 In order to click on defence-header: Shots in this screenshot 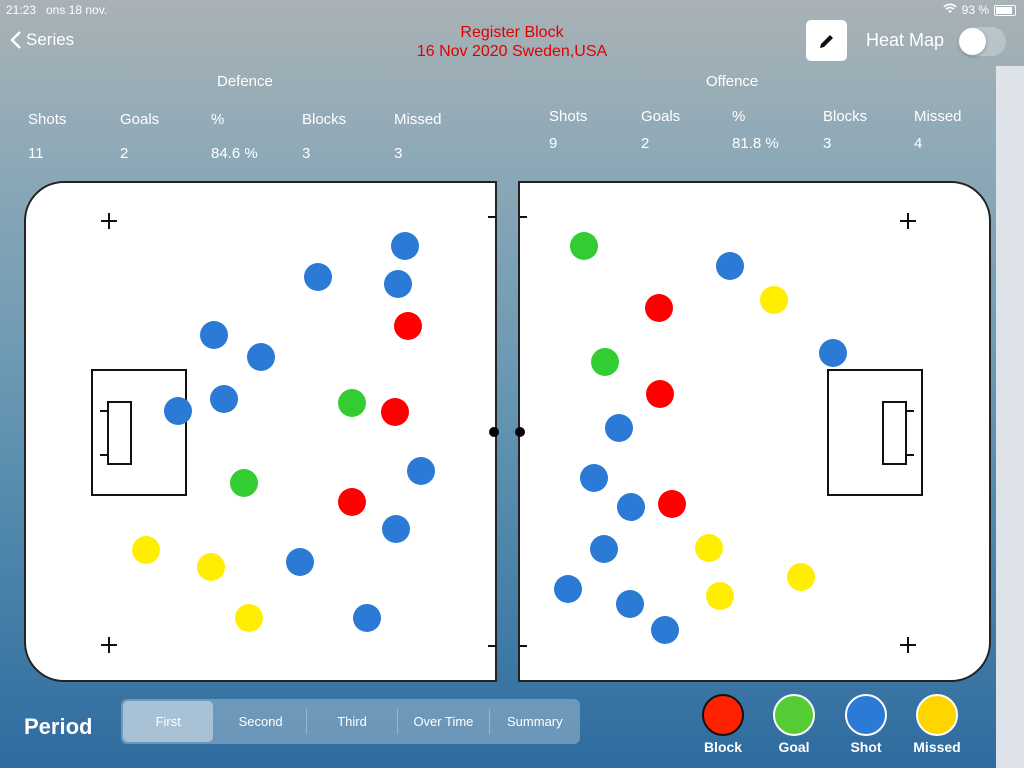, I will do `click(47, 119)`.